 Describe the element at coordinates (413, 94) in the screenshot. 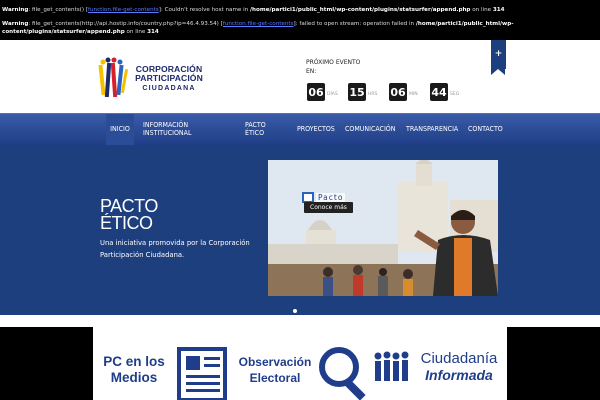

I see `countdown-unit: MIN` at that location.